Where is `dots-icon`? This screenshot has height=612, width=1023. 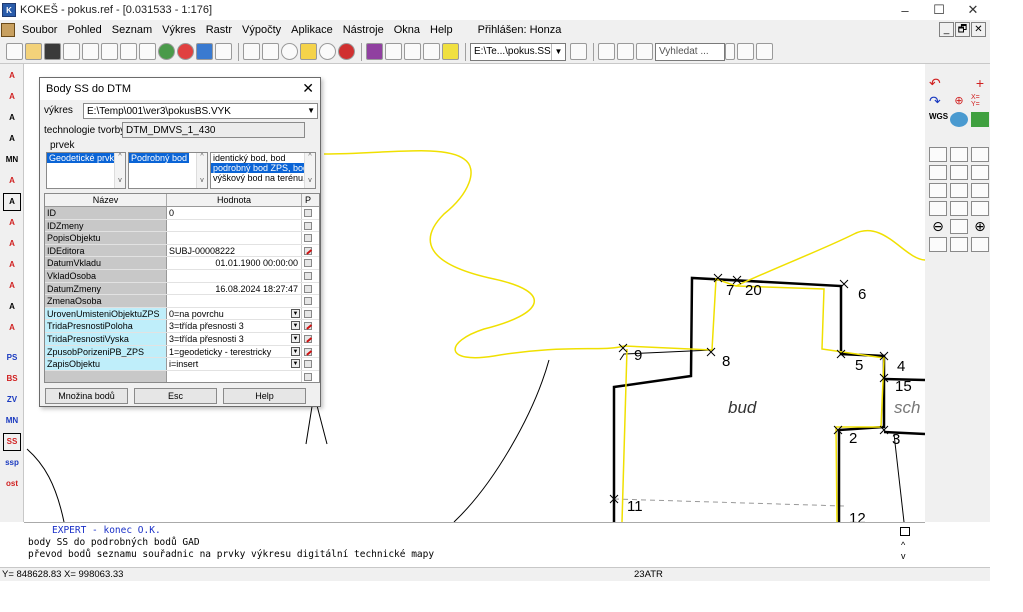 dots-icon is located at coordinates (412, 51).